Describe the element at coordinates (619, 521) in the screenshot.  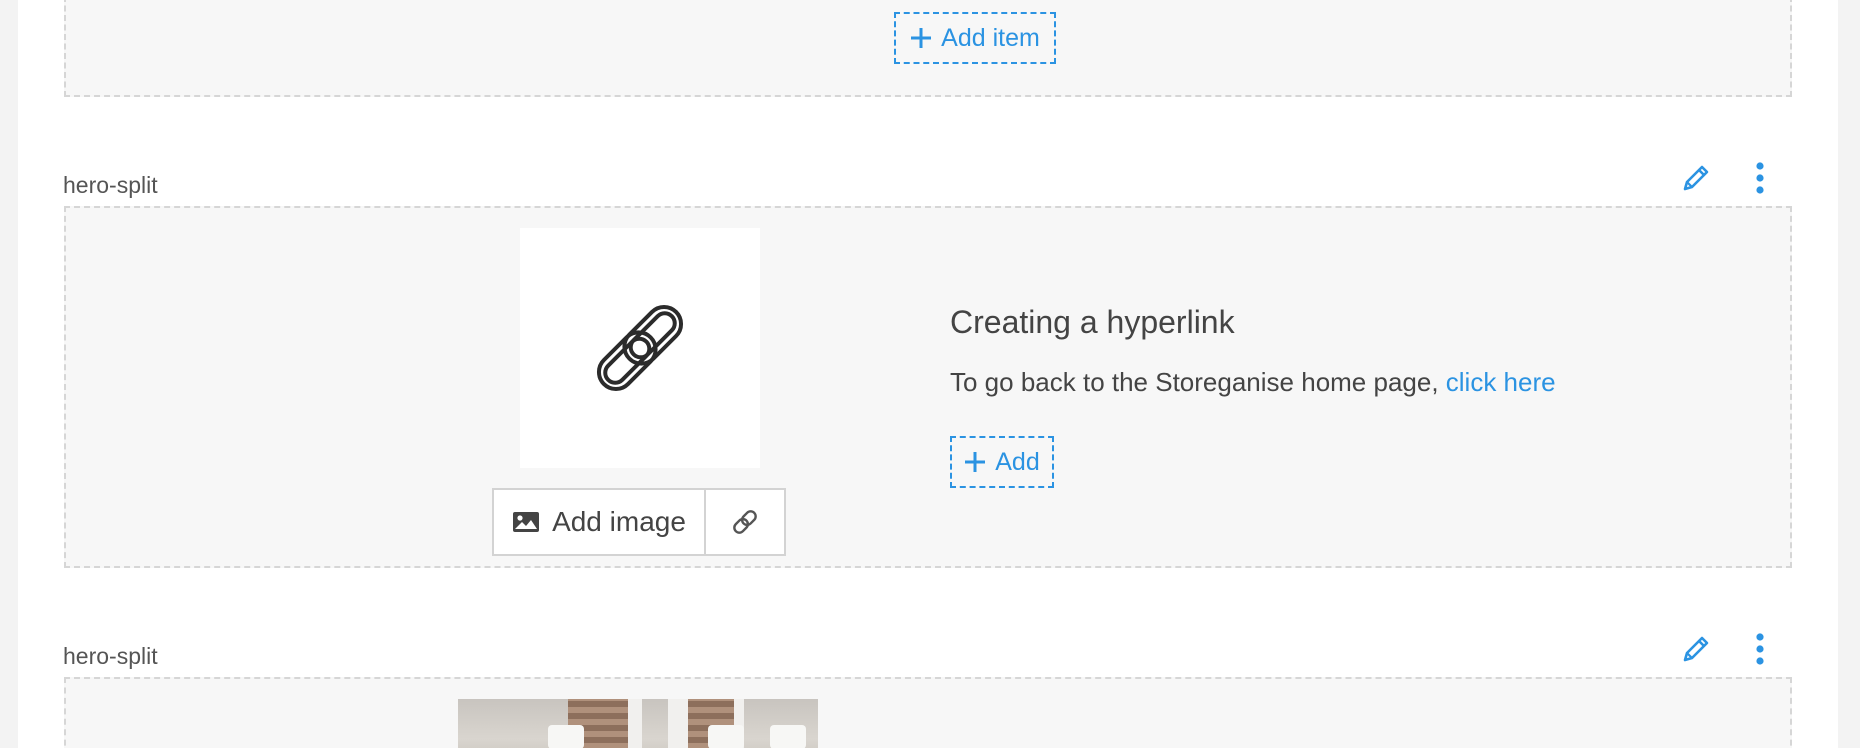
I see `add-image-label: Add image` at that location.